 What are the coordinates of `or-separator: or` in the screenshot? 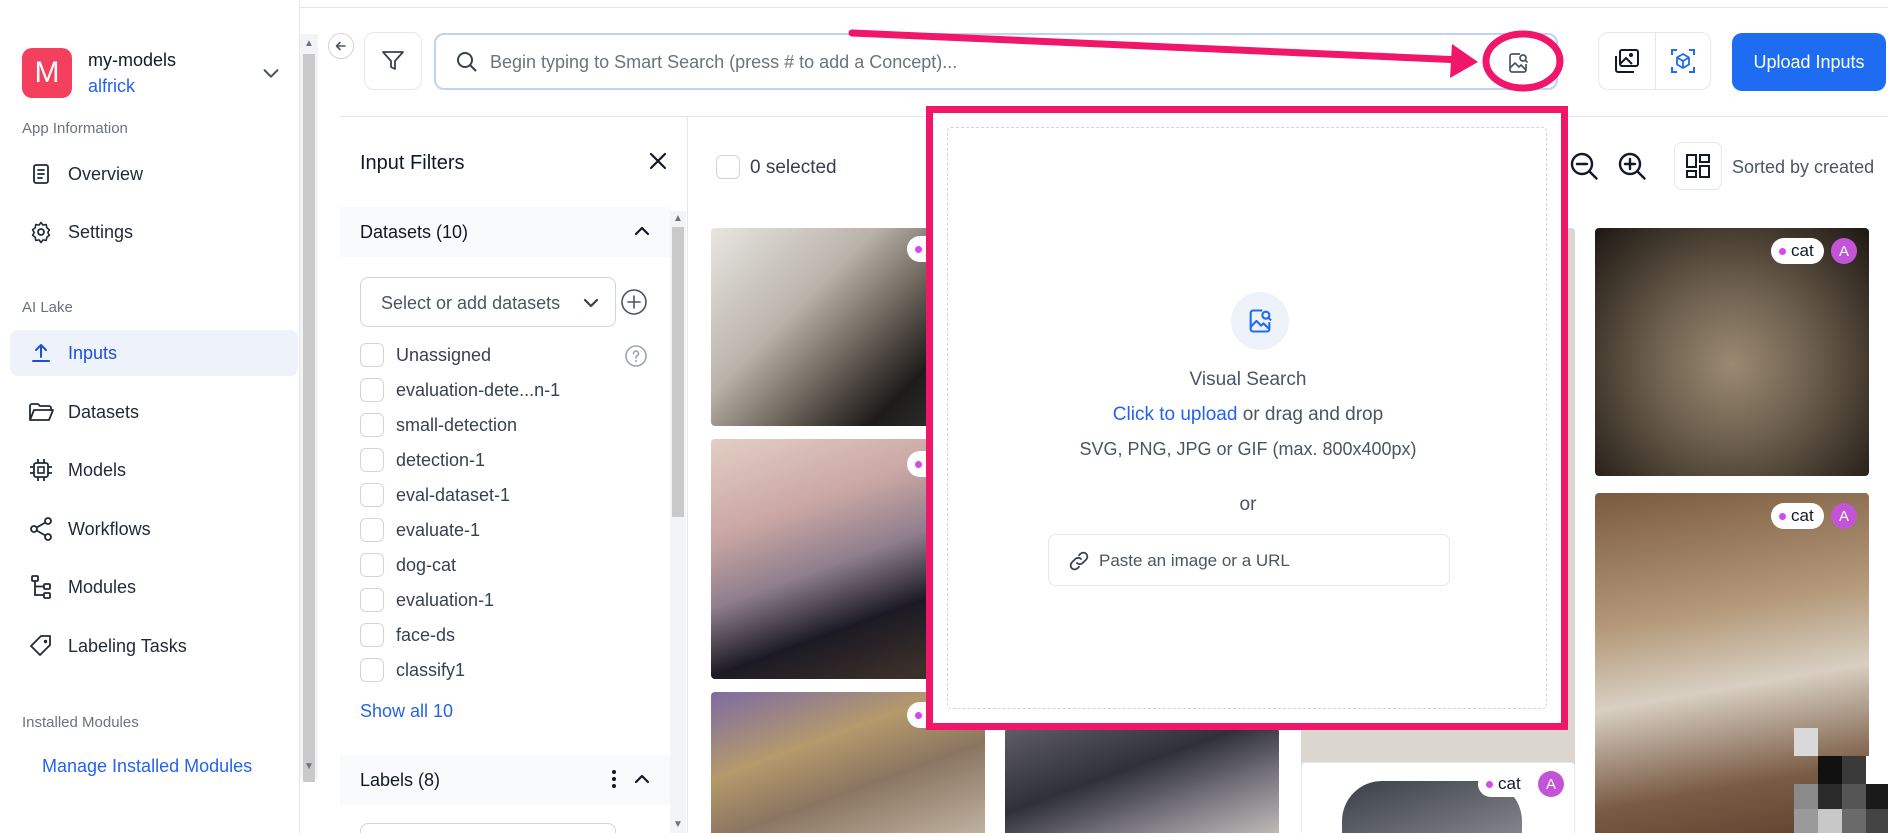 It's located at (1248, 504).